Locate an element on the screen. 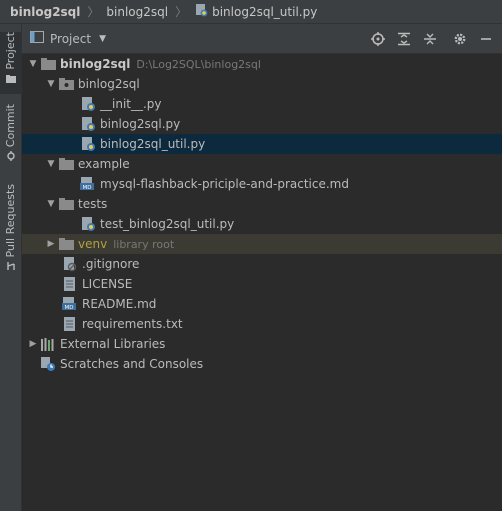  tab-pull-requests: Pull Requests is located at coordinates (10, 228).